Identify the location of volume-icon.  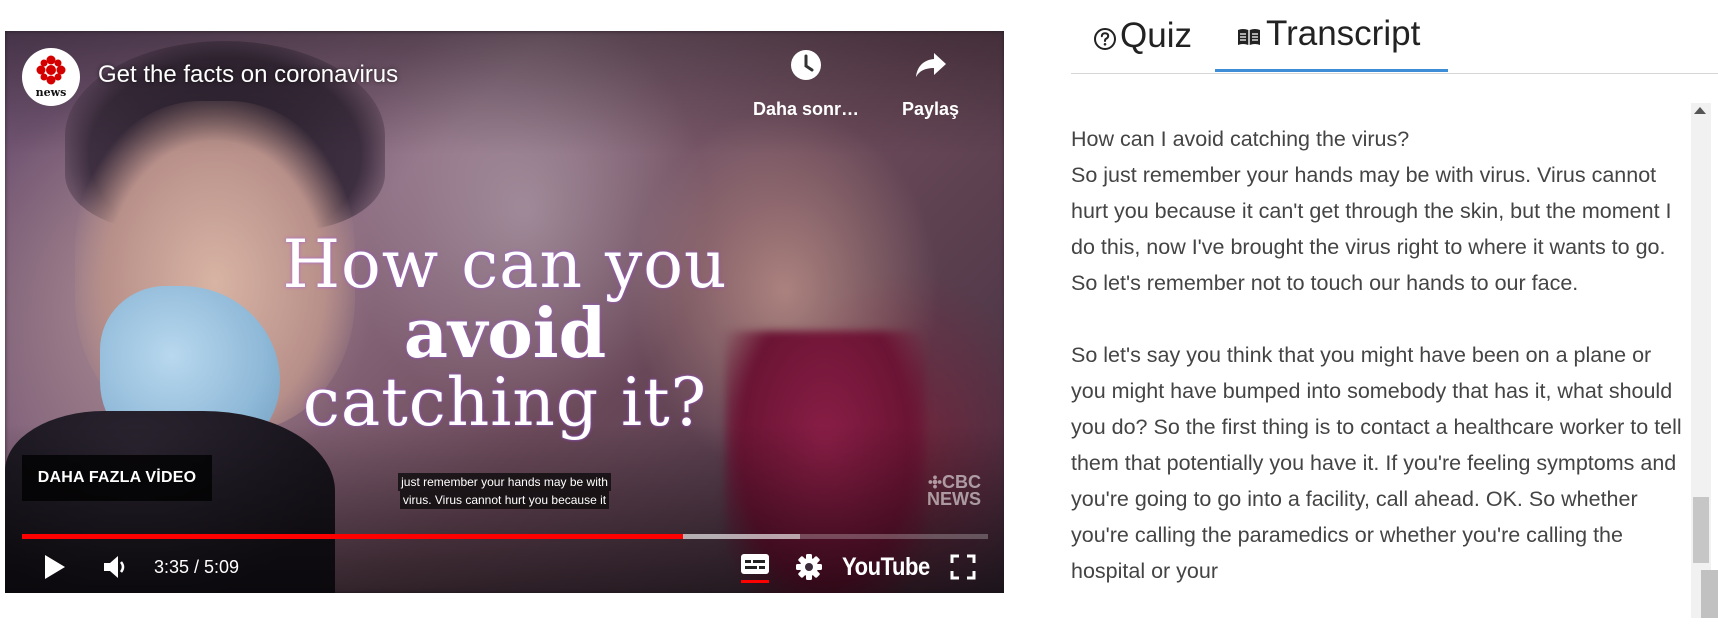
(114, 567).